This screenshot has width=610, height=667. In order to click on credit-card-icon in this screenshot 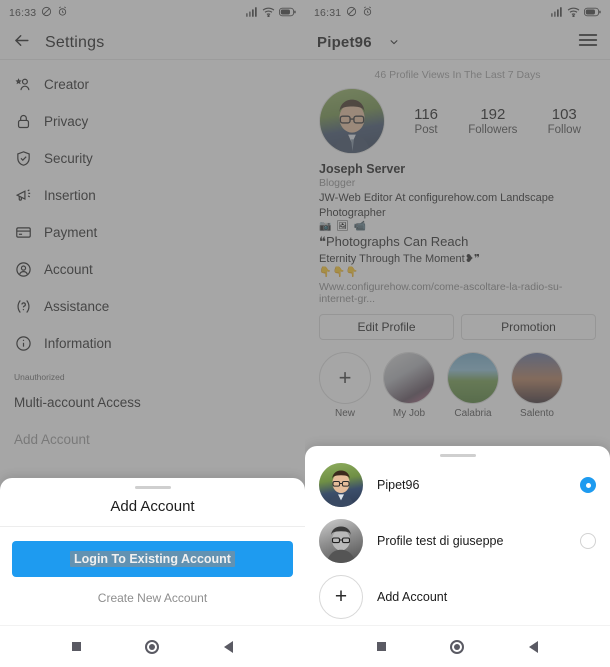, I will do `click(23, 233)`.